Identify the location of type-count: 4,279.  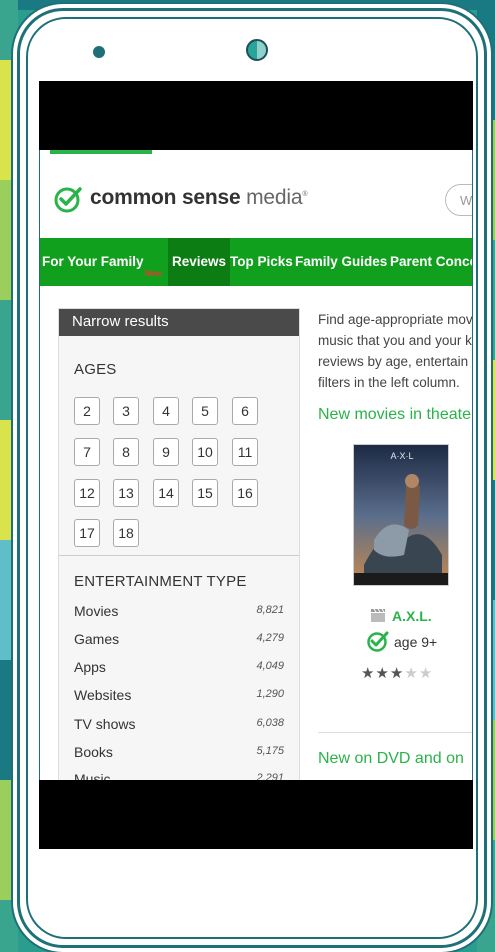
(270, 638).